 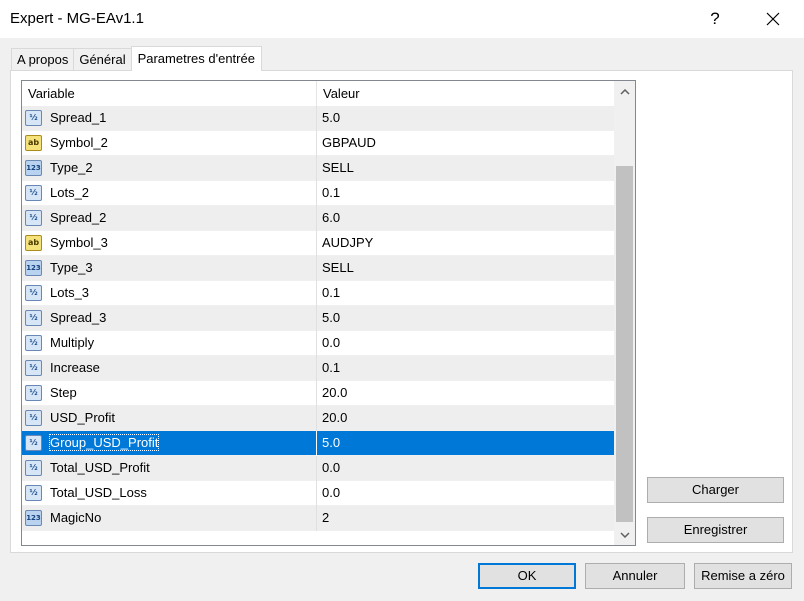 I want to click on table-row: ½ Spread_3 5.0, so click(x=318, y=318).